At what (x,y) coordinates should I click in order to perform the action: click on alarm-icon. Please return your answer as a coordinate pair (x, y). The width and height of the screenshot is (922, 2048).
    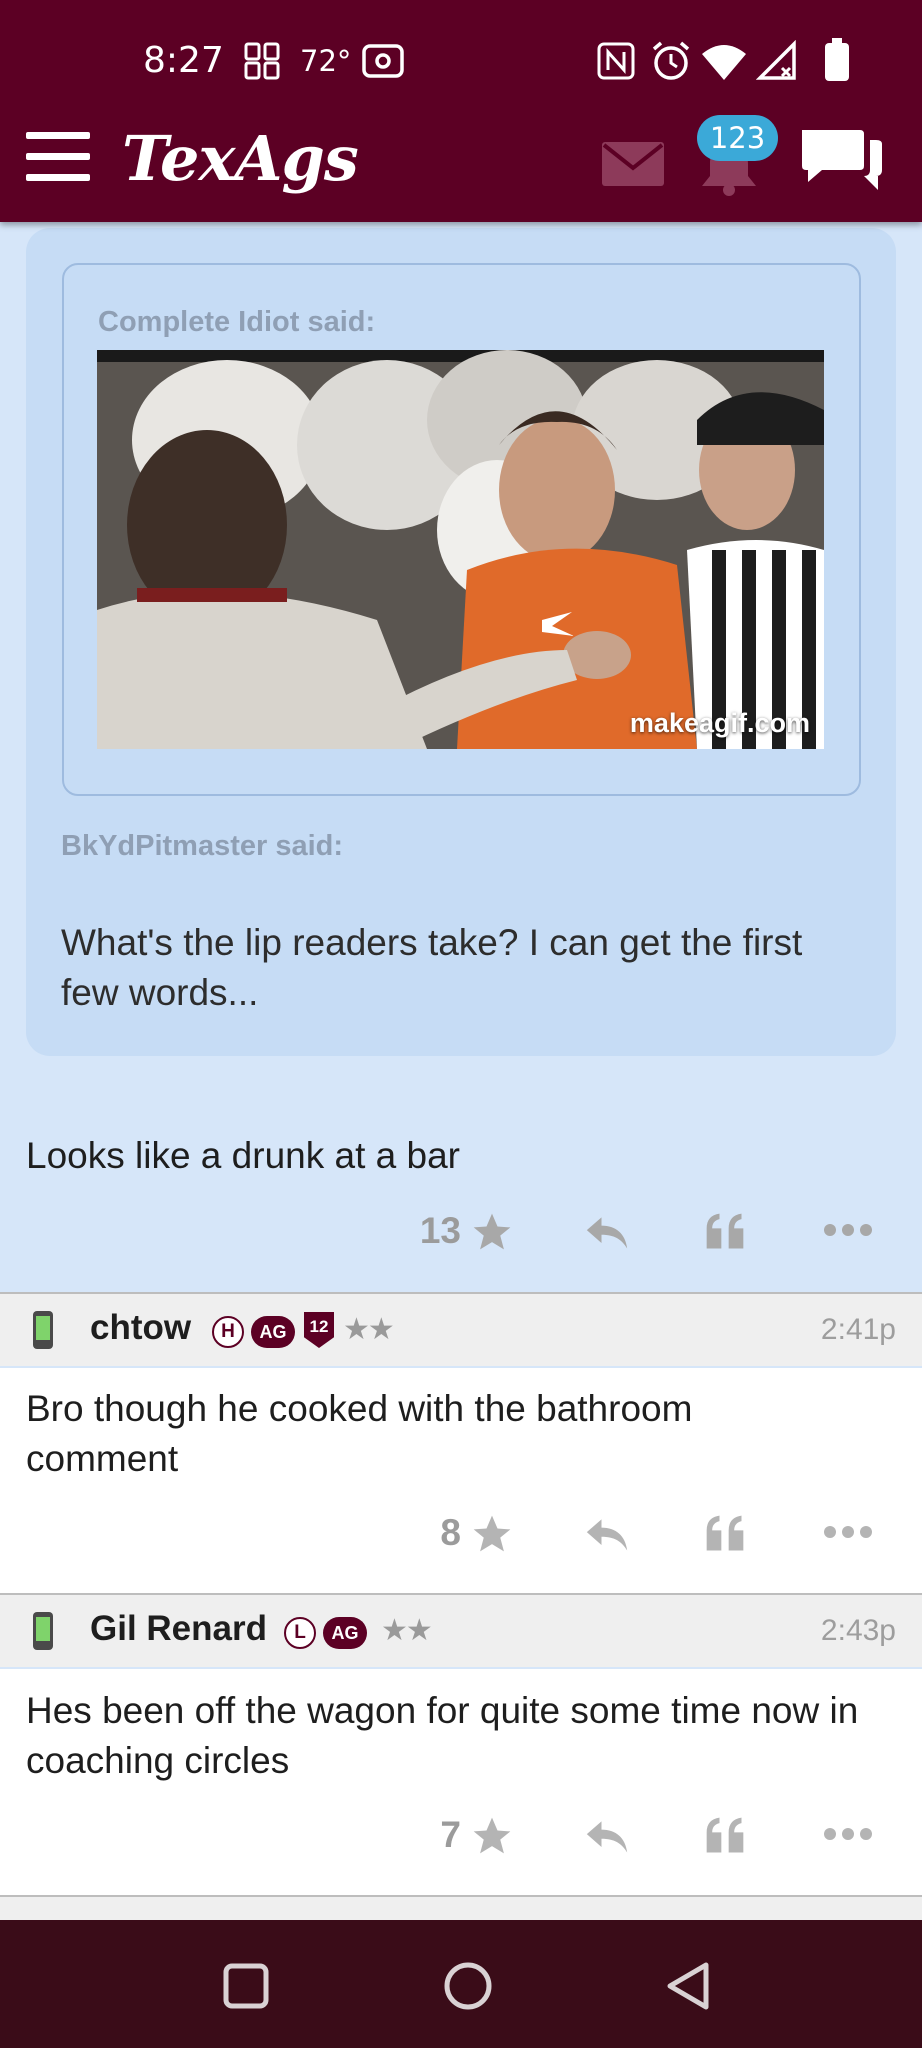
    Looking at the image, I should click on (671, 60).